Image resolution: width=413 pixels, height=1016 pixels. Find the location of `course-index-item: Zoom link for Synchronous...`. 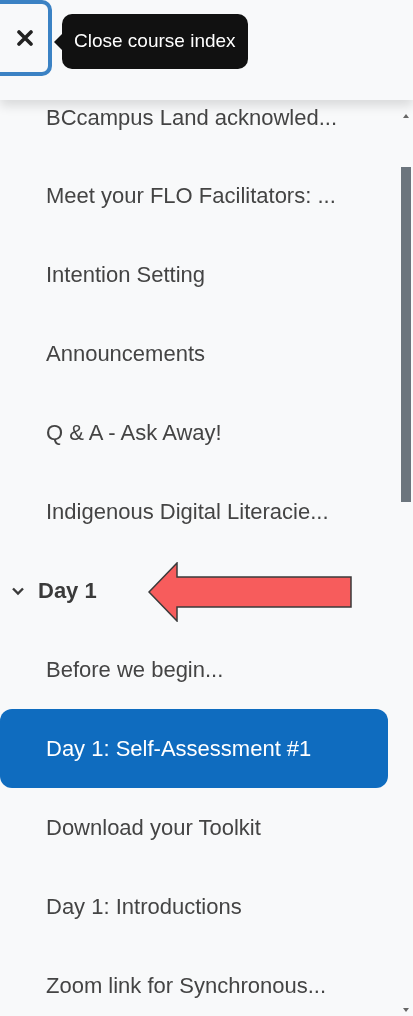

course-index-item: Zoom link for Synchronous... is located at coordinates (194, 981).